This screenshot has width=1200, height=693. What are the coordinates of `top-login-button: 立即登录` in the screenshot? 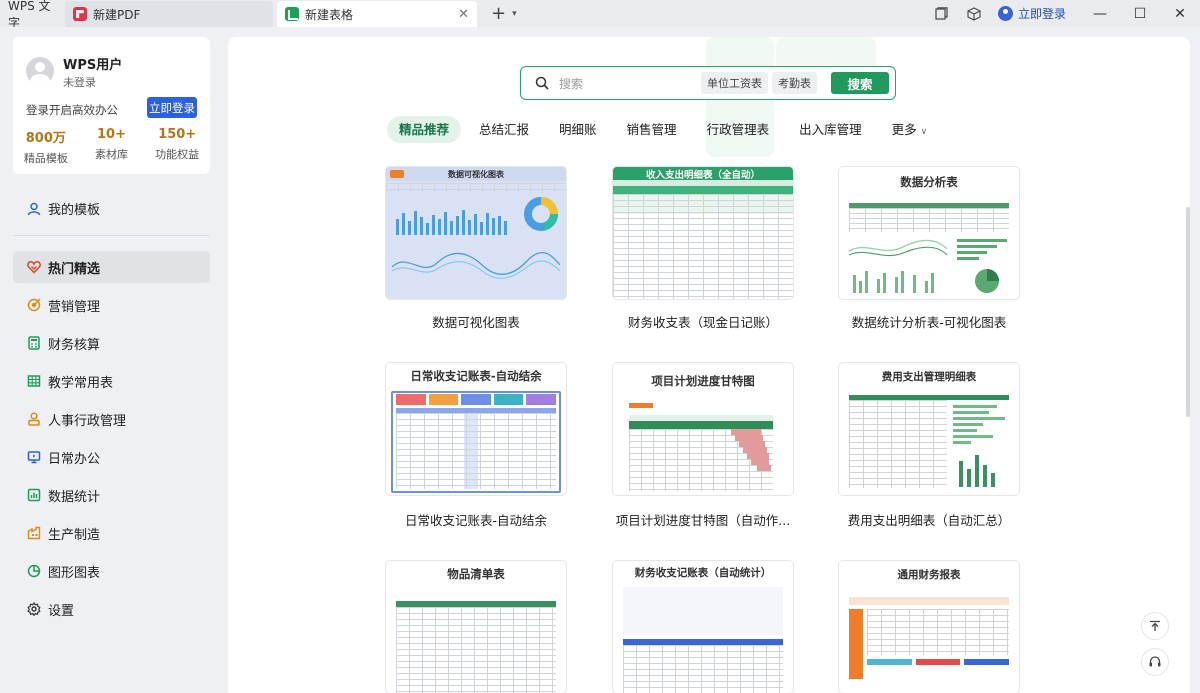 It's located at (1031, 13).